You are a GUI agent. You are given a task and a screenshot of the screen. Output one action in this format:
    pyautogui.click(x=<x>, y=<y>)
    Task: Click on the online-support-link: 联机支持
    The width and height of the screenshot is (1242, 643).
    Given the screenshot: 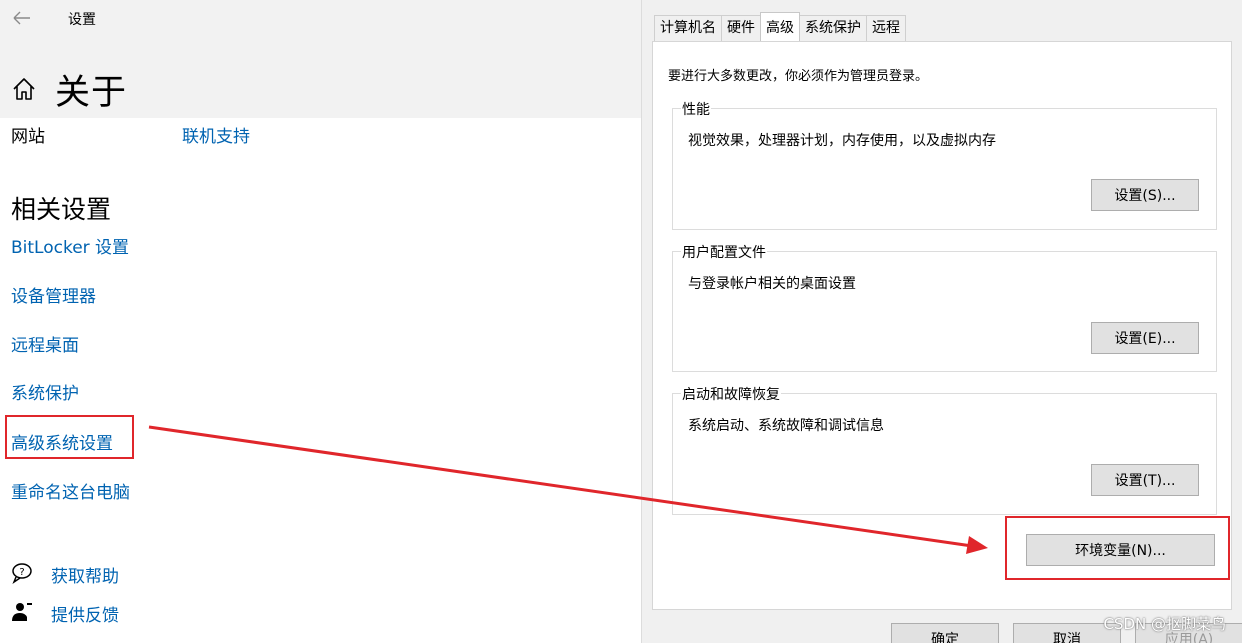 What is the action you would take?
    pyautogui.click(x=216, y=134)
    